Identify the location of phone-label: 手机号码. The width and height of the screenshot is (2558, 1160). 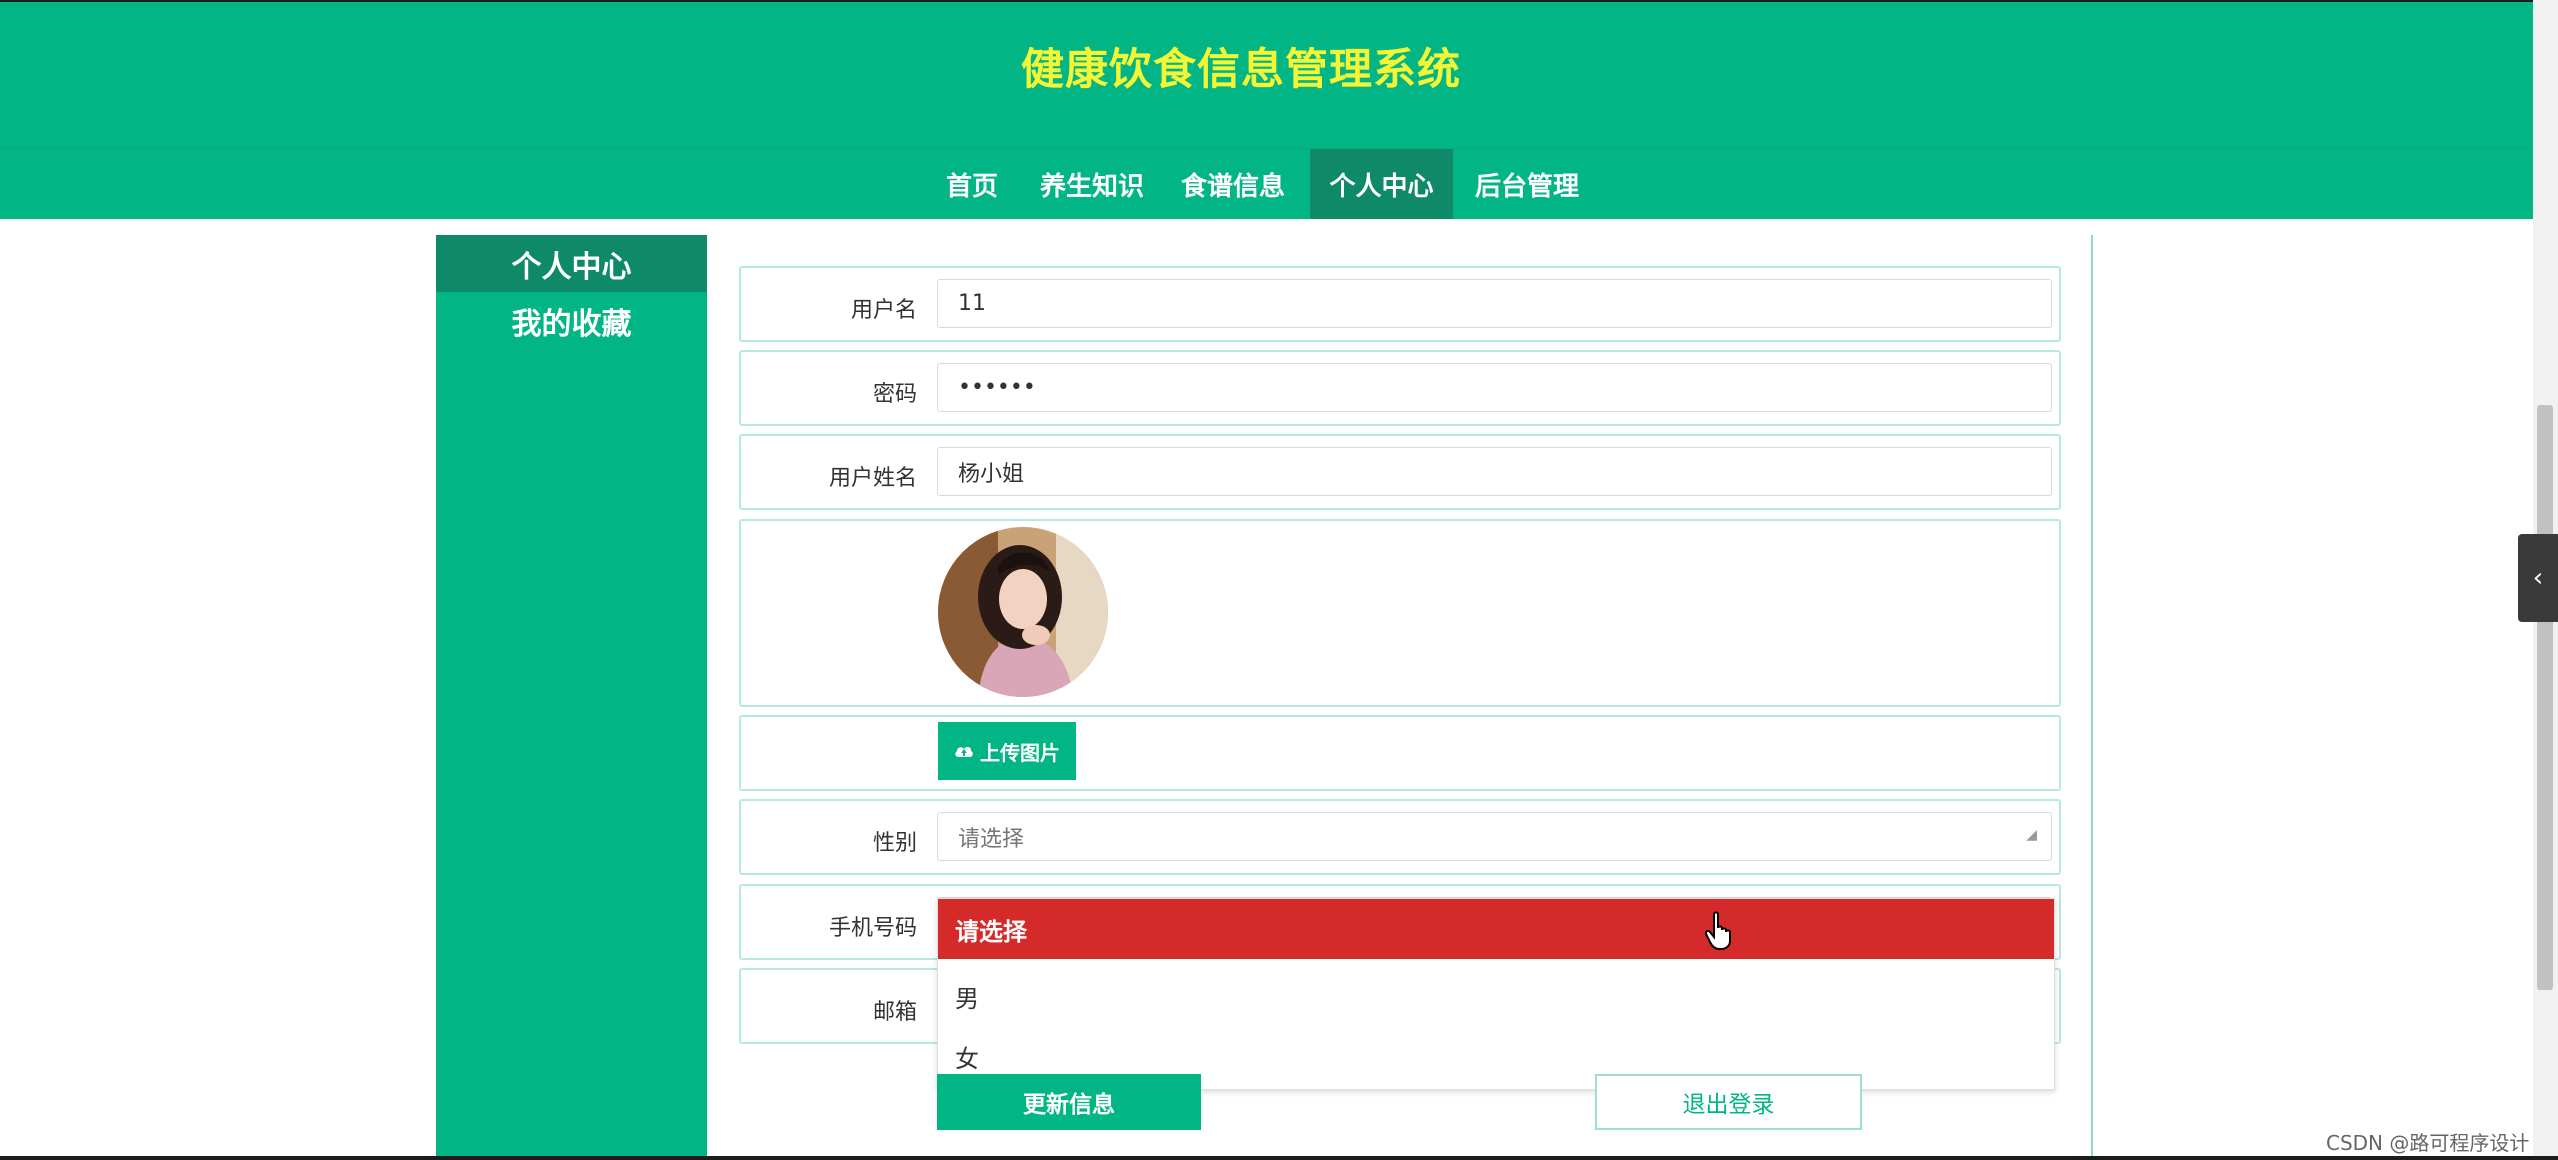
(872, 928).